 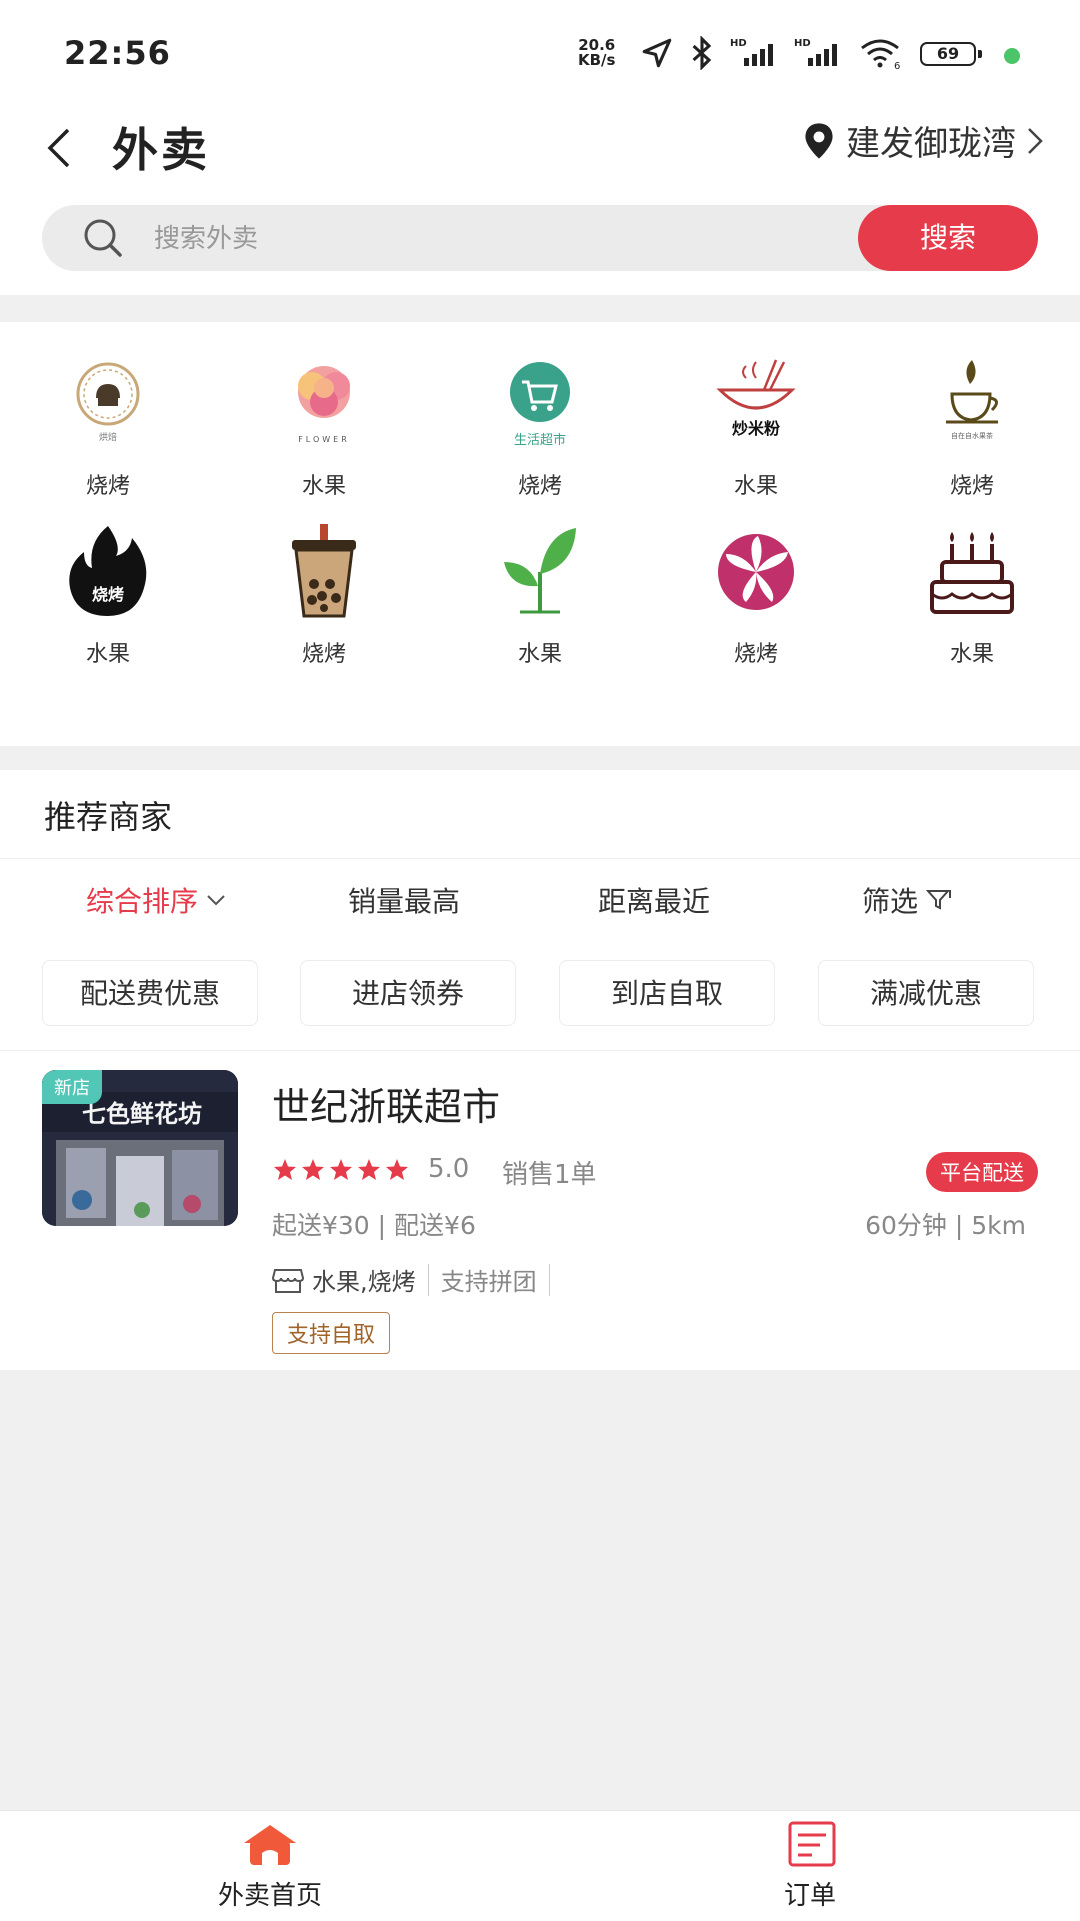 What do you see at coordinates (972, 404) in the screenshot?
I see `tea-cup-icon: 自在自水果茶` at bounding box center [972, 404].